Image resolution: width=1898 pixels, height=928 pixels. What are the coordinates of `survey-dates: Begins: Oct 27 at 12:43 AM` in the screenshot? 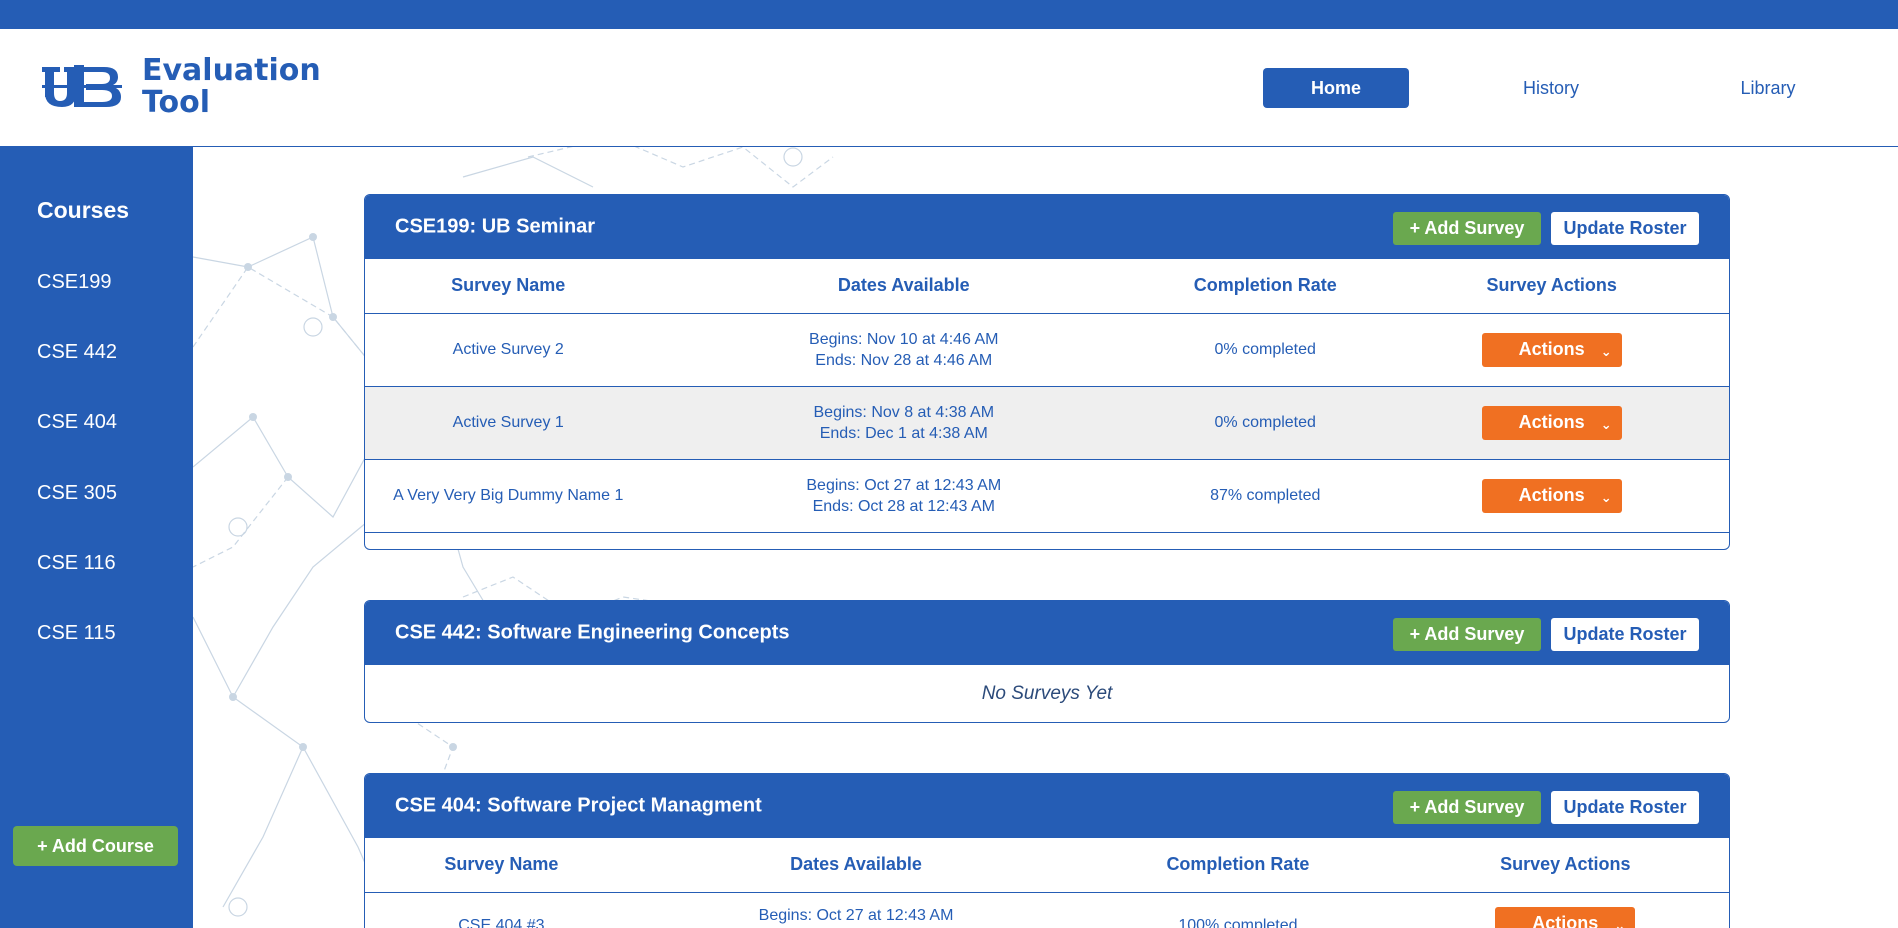 It's located at (856, 910).